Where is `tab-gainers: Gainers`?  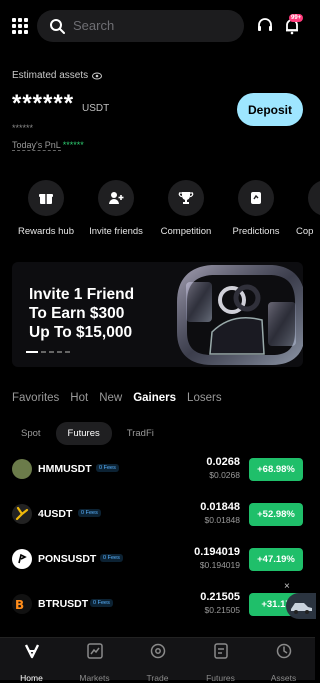 tab-gainers: Gainers is located at coordinates (154, 398).